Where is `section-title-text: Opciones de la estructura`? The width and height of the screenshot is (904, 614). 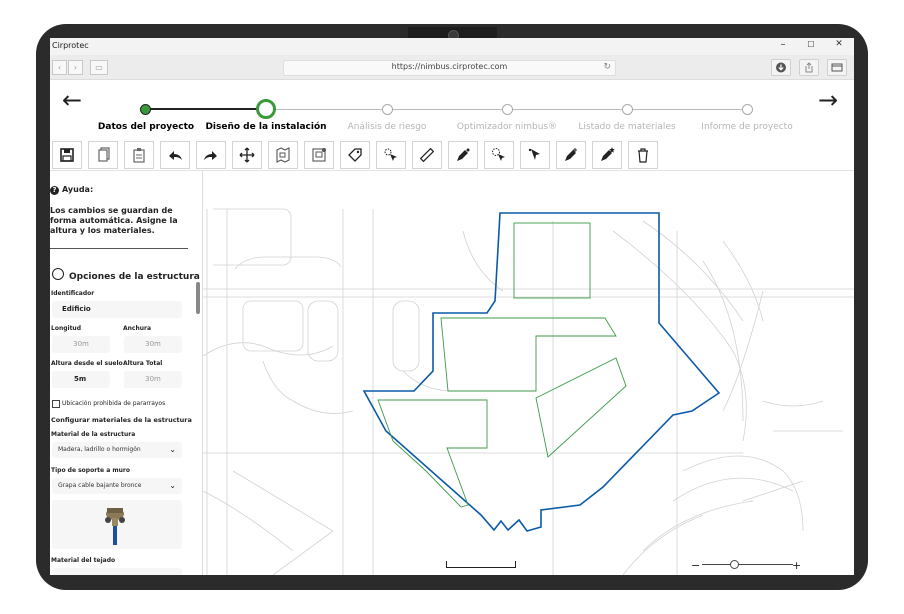
section-title-text: Opciones de la estructura is located at coordinates (134, 277).